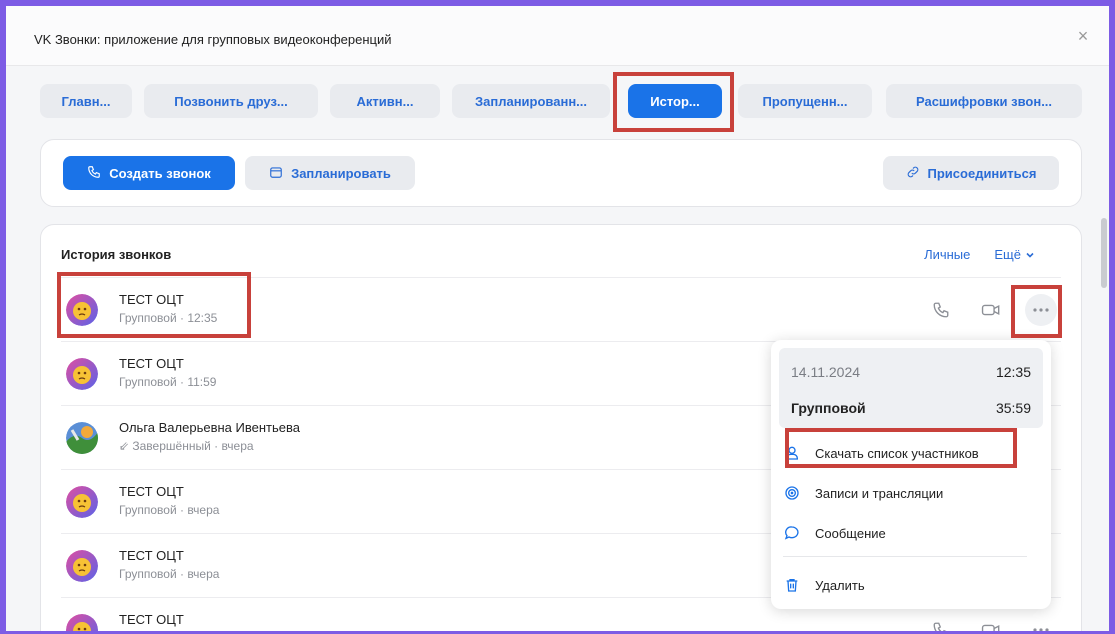  Describe the element at coordinates (116, 254) in the screenshot. I see `history-title: История звонков` at that location.